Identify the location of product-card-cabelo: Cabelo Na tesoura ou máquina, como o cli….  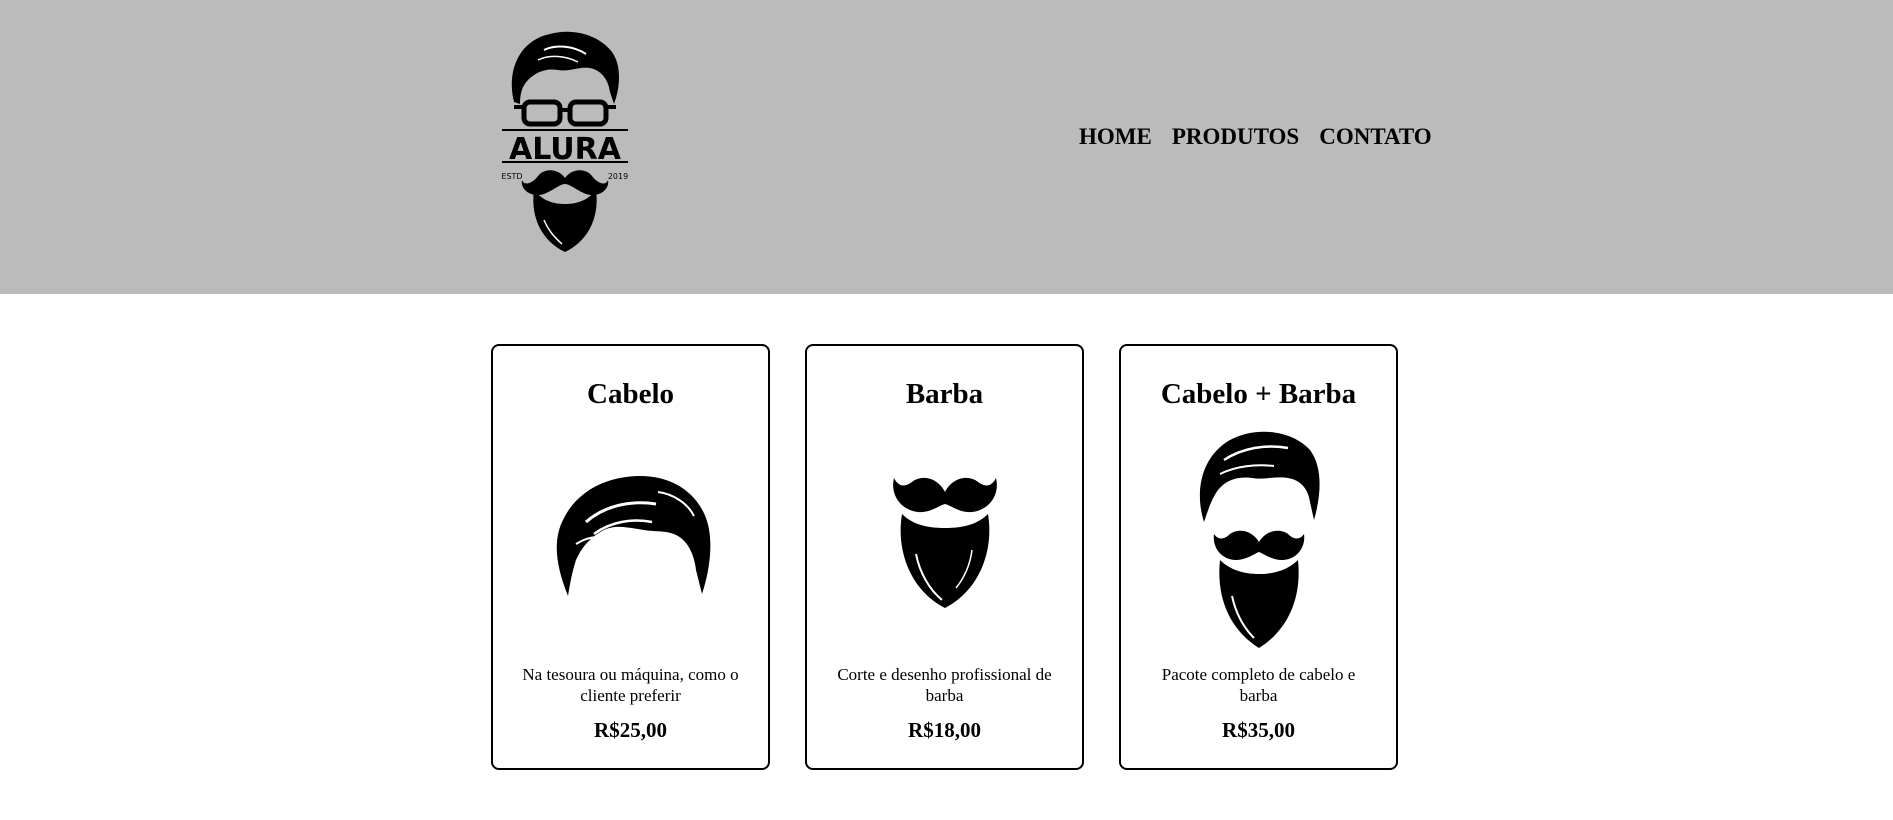
(630, 557).